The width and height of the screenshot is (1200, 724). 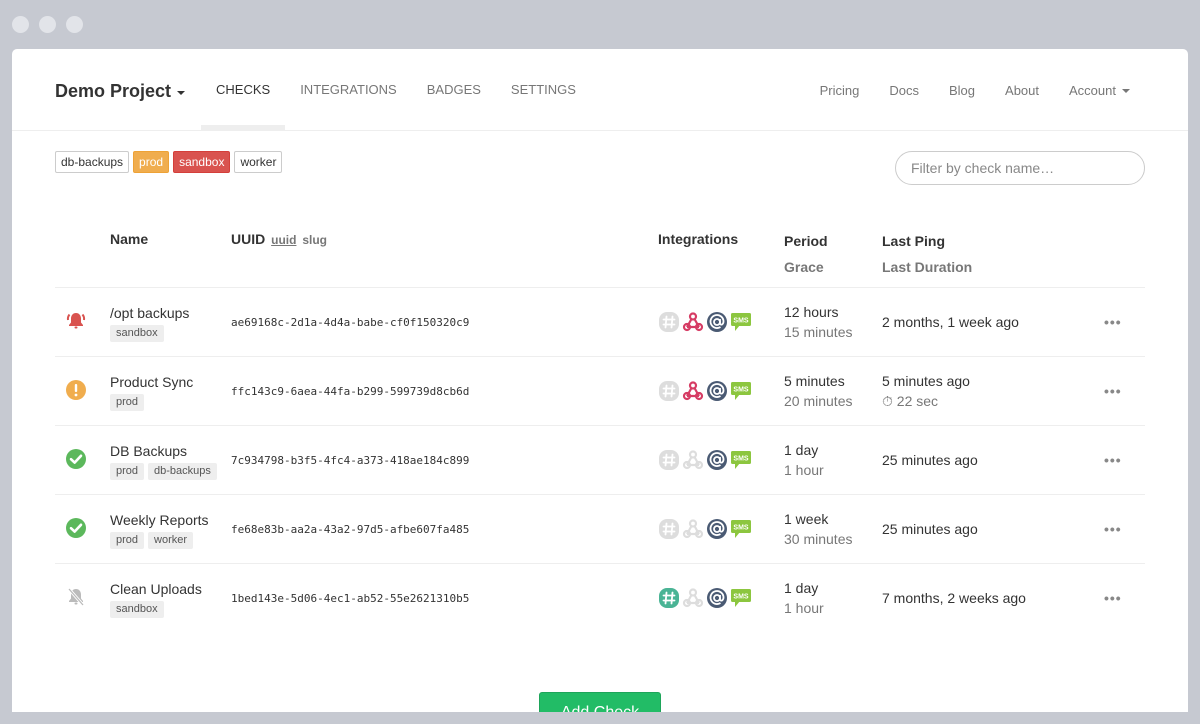 What do you see at coordinates (348, 90) in the screenshot?
I see `nav-integrations: INTEGRATIONS` at bounding box center [348, 90].